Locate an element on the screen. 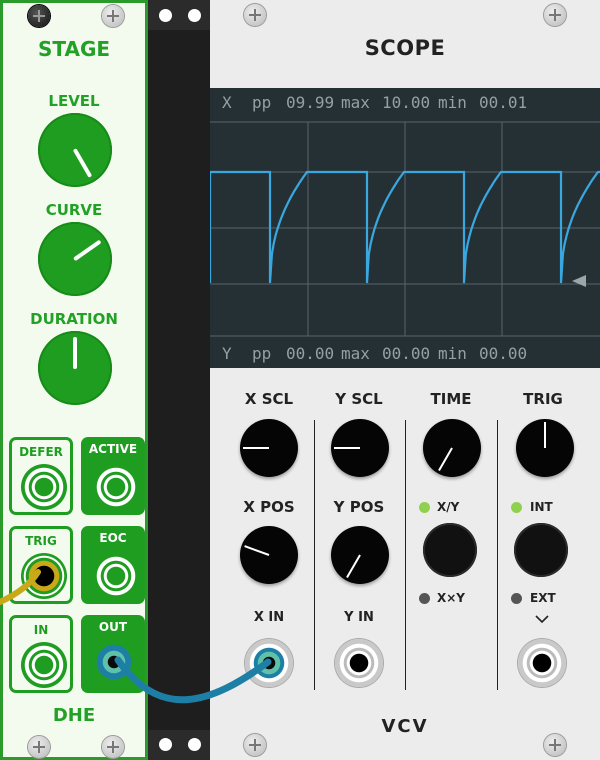  trig-ext-label: EXT is located at coordinates (543, 598).